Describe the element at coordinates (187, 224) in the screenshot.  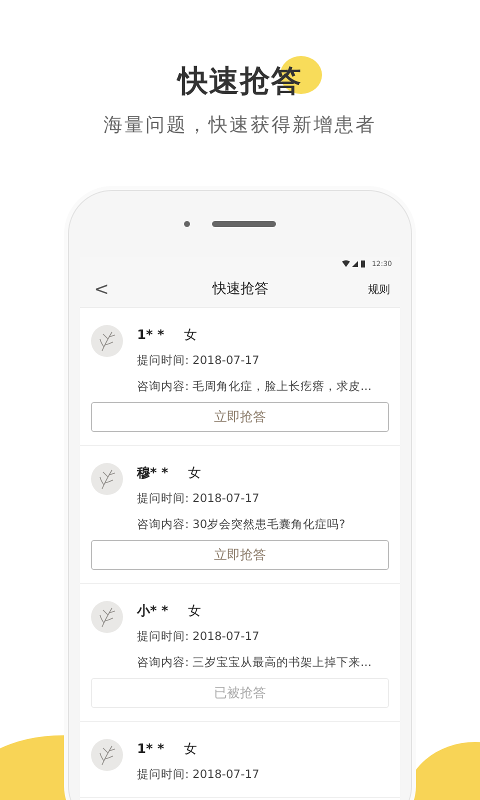
I see `camera-dot` at that location.